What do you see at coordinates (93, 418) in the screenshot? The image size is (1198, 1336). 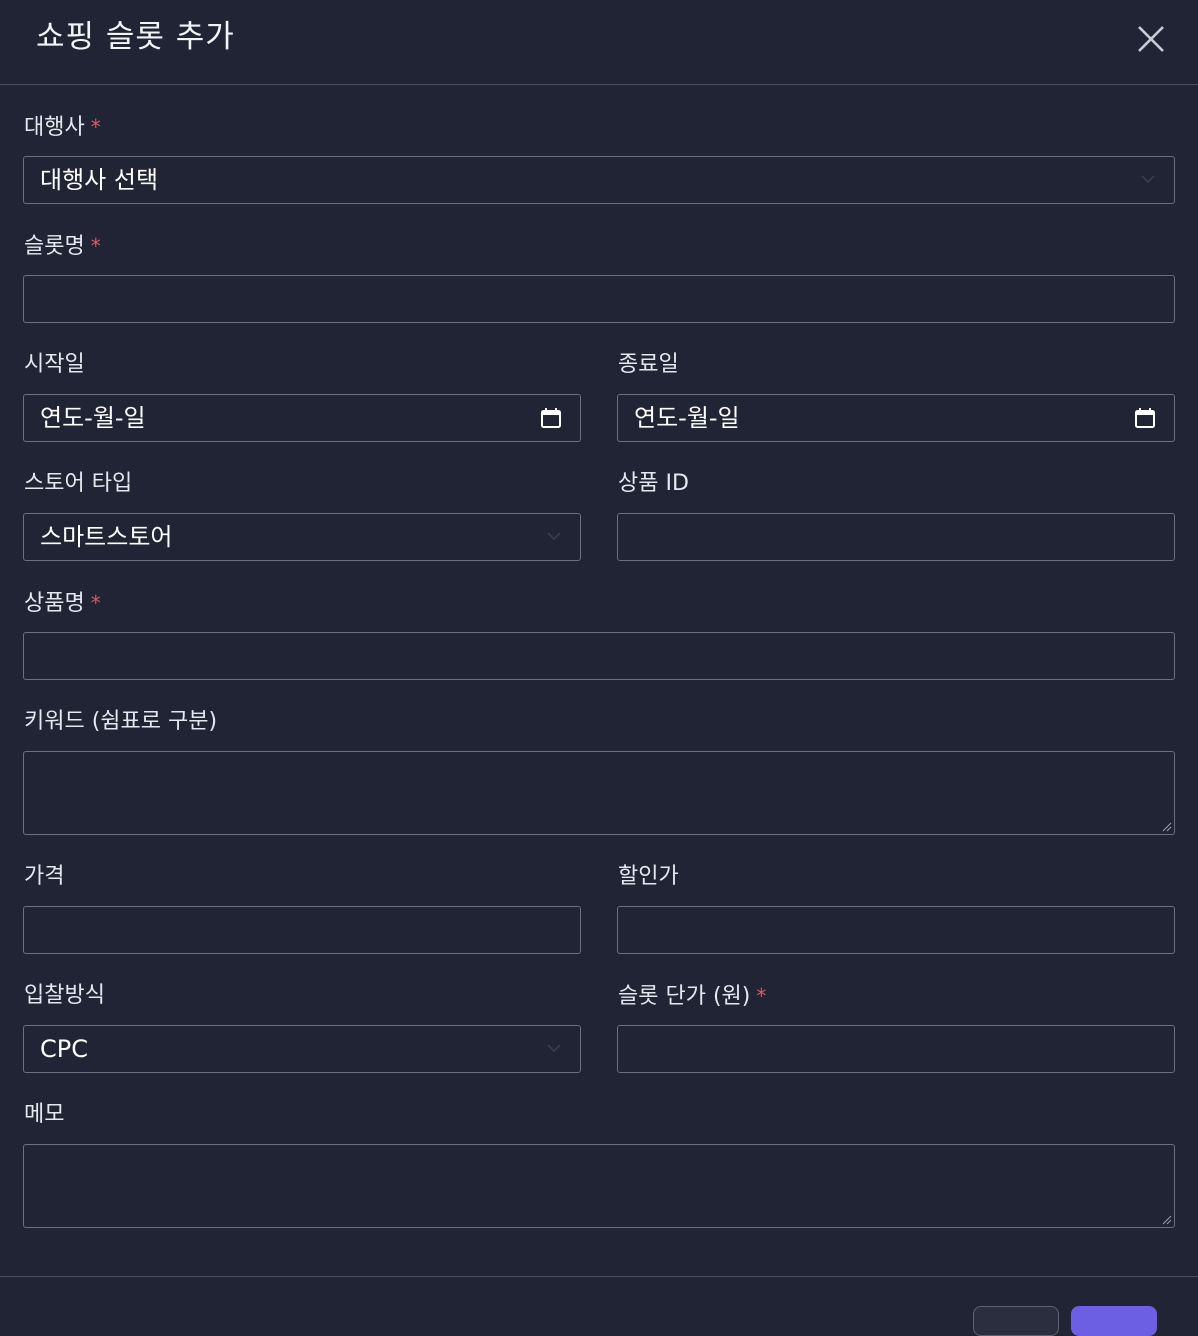 I see `start-date-placeholder: 연도-월-일` at bounding box center [93, 418].